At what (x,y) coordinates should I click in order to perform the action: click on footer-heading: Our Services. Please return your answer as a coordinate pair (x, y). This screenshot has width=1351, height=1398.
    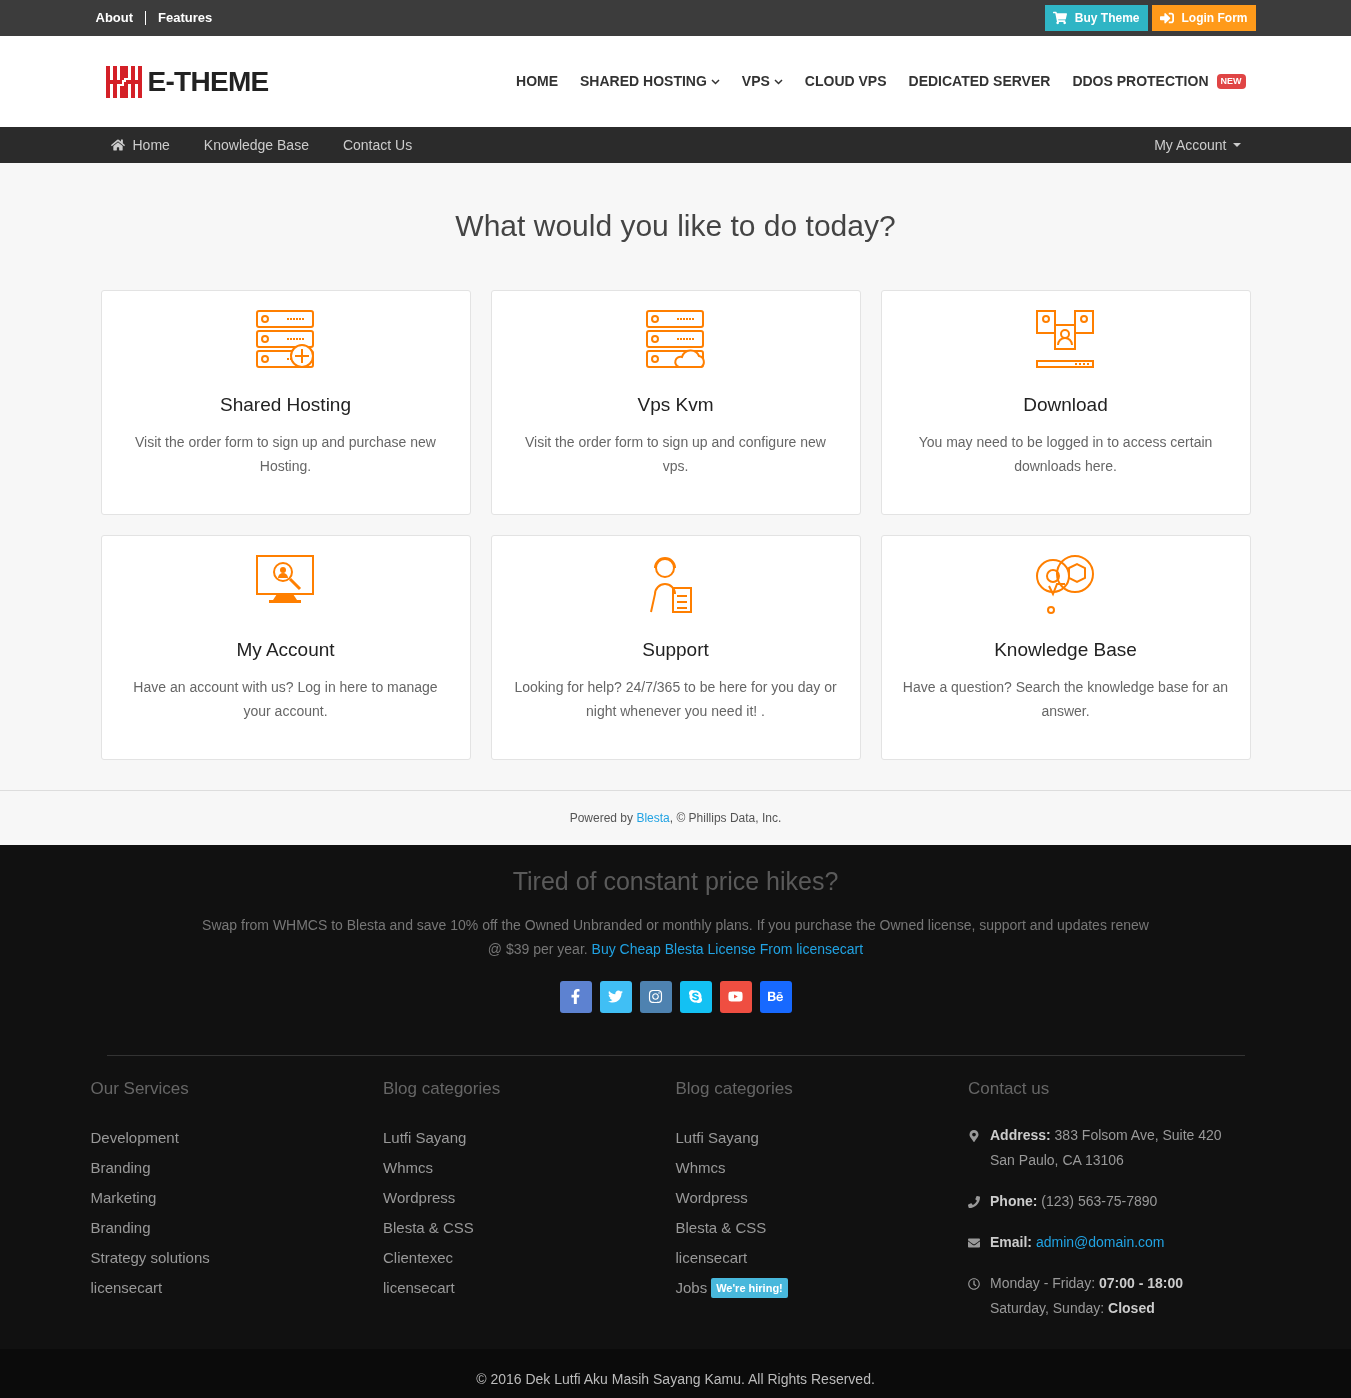
    Looking at the image, I should click on (140, 1088).